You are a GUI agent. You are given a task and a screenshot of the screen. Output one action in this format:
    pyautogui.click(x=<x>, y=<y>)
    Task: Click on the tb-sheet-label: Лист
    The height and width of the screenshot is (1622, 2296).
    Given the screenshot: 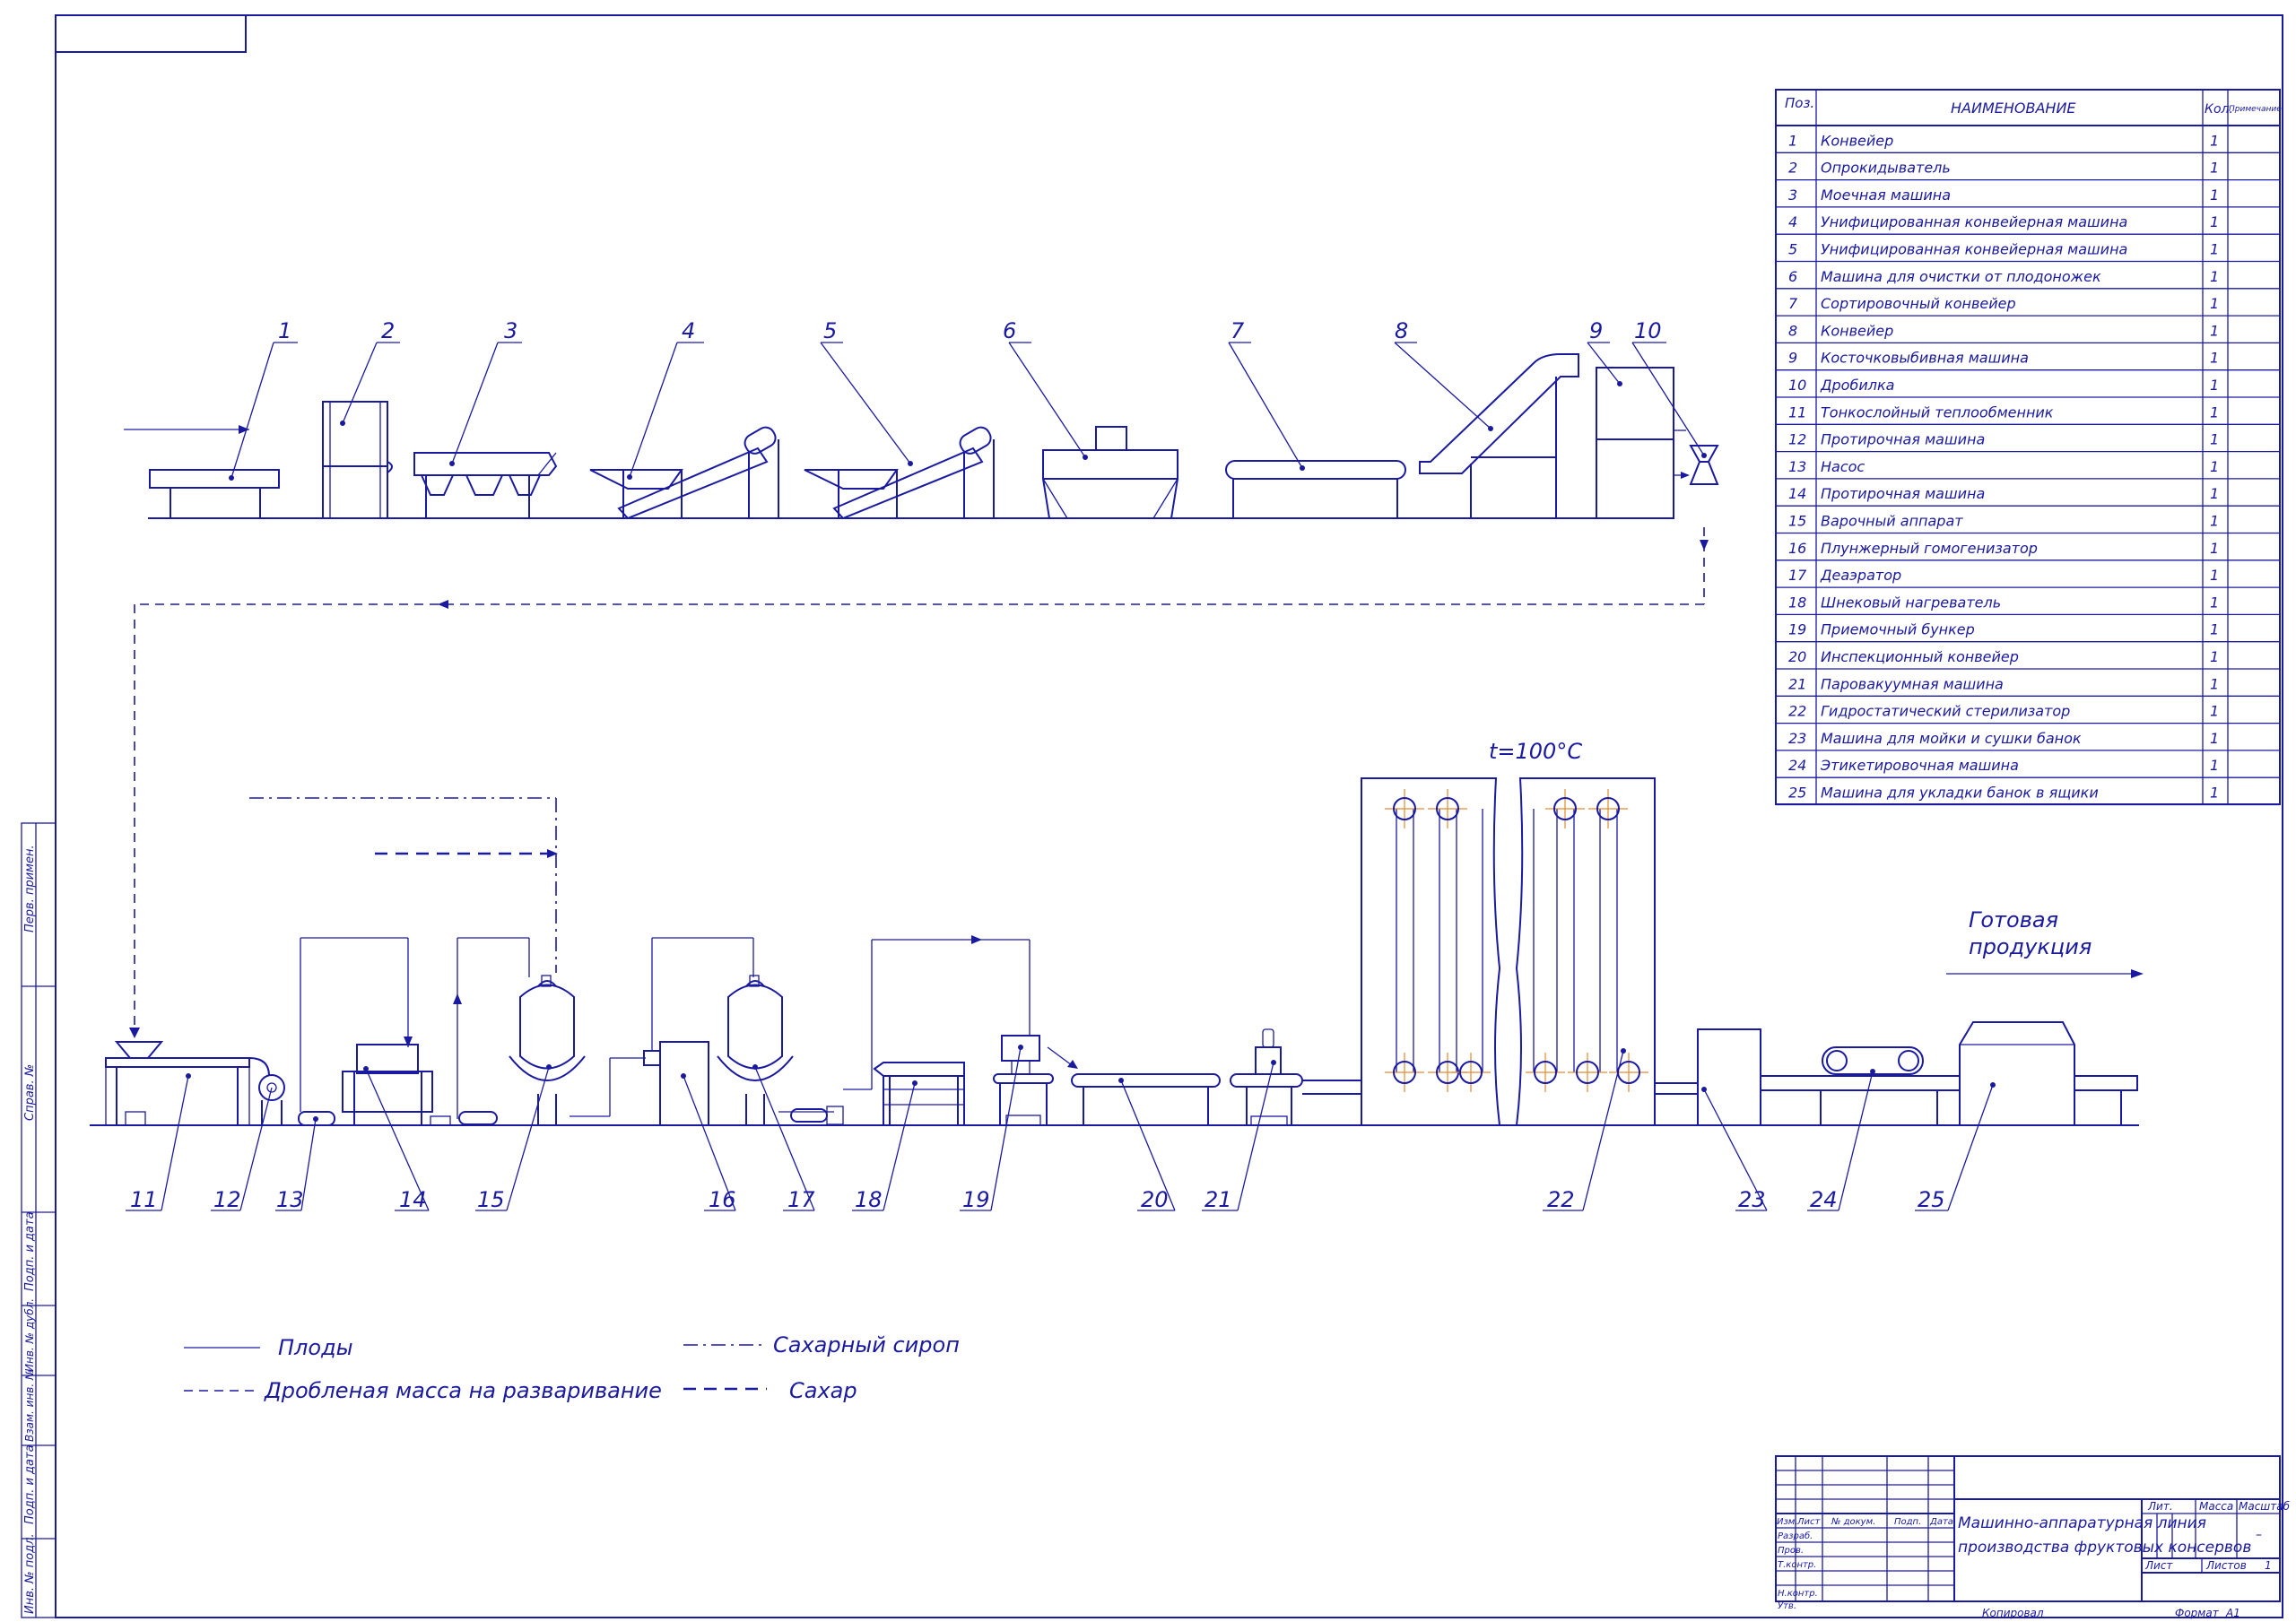 What is the action you would take?
    pyautogui.click(x=2158, y=1565)
    